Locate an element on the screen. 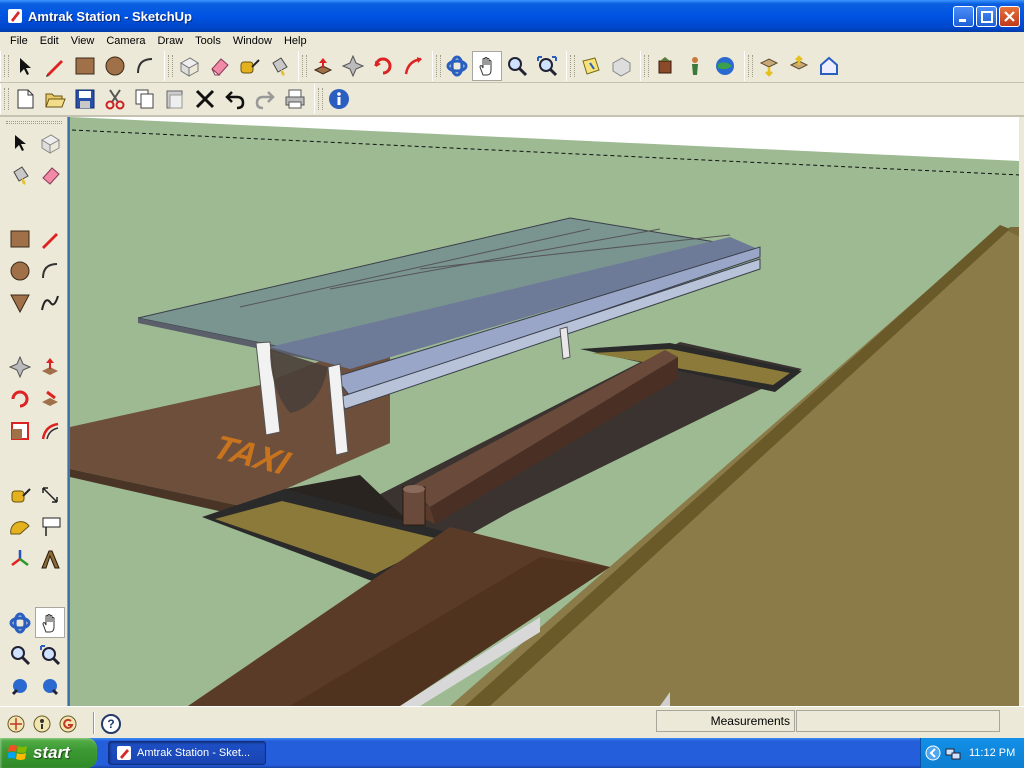  lt-axes-button is located at coordinates (20, 558).